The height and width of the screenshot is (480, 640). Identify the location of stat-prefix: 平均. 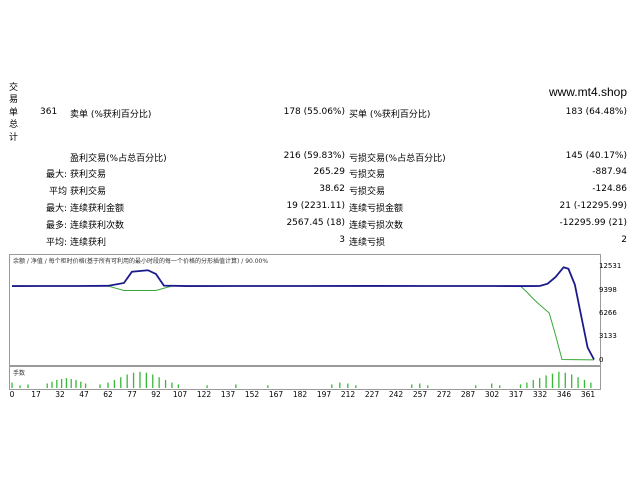
(57, 192).